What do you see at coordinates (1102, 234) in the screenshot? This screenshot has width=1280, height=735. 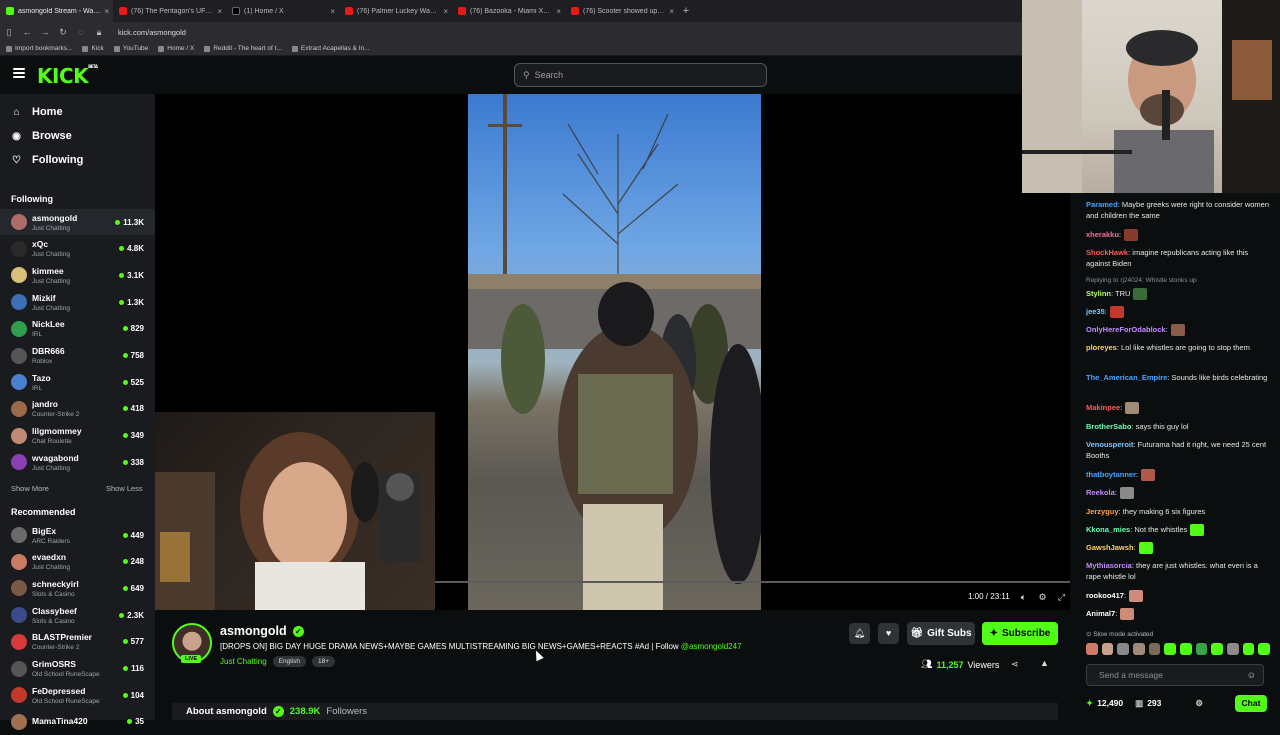 I see `chat-username: xherakku` at bounding box center [1102, 234].